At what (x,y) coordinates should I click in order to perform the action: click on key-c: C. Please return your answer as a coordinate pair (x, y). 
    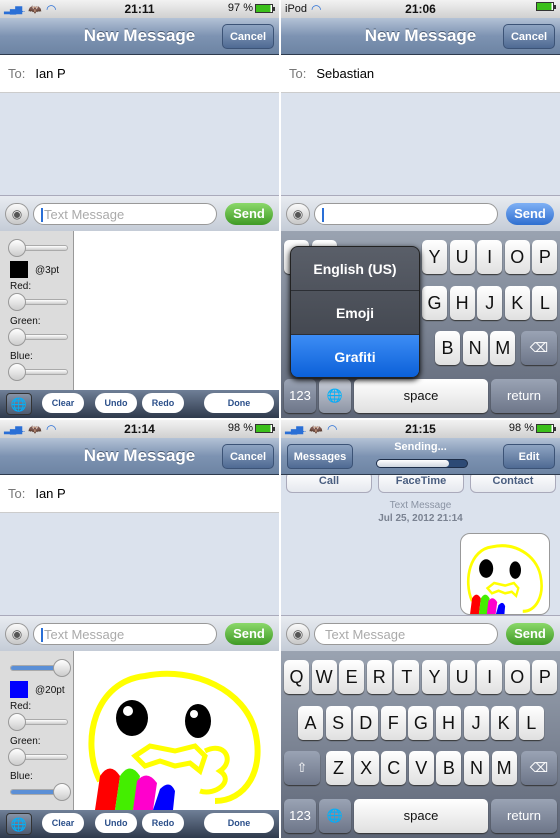
    Looking at the image, I should click on (394, 768).